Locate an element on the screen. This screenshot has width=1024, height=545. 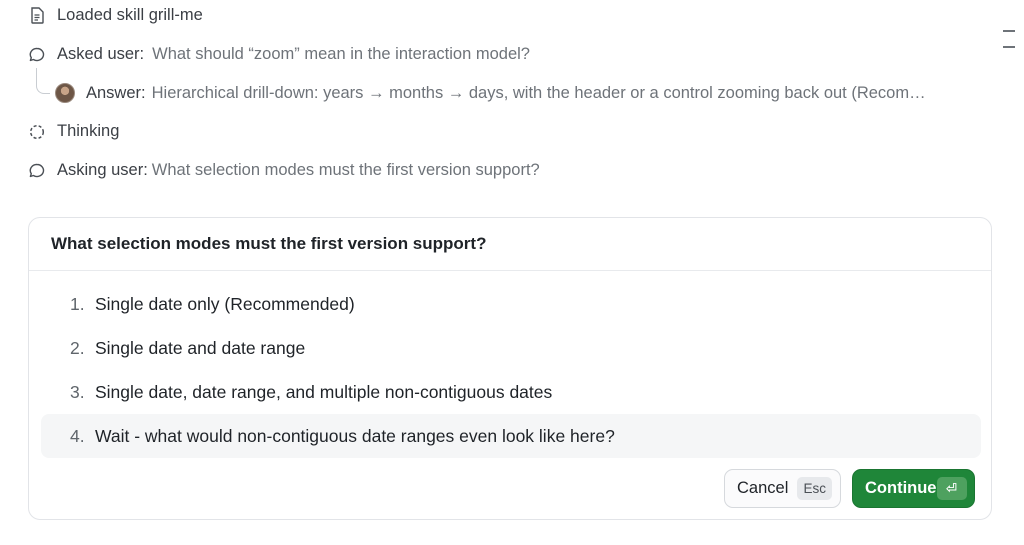
dotted-circle-icon is located at coordinates (37, 132).